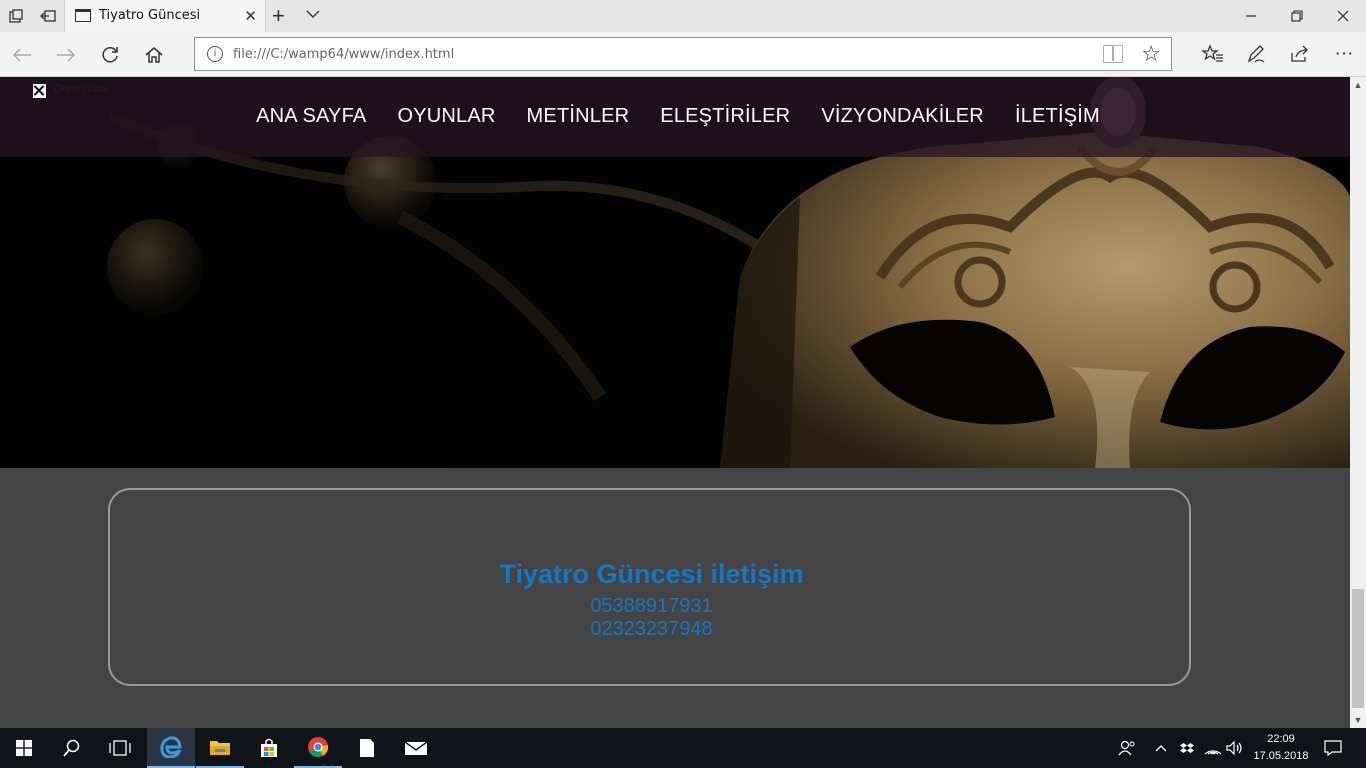 The height and width of the screenshot is (768, 1366). I want to click on restore-button, so click(1297, 16).